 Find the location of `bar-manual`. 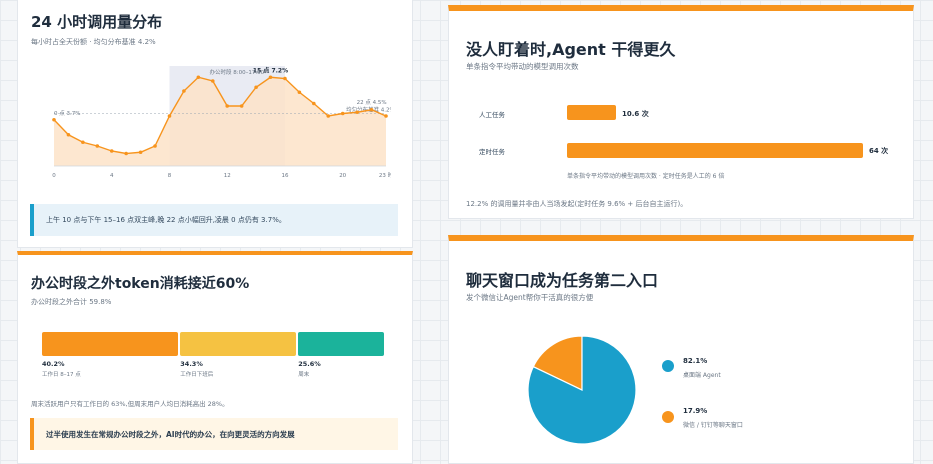

bar-manual is located at coordinates (592, 112).